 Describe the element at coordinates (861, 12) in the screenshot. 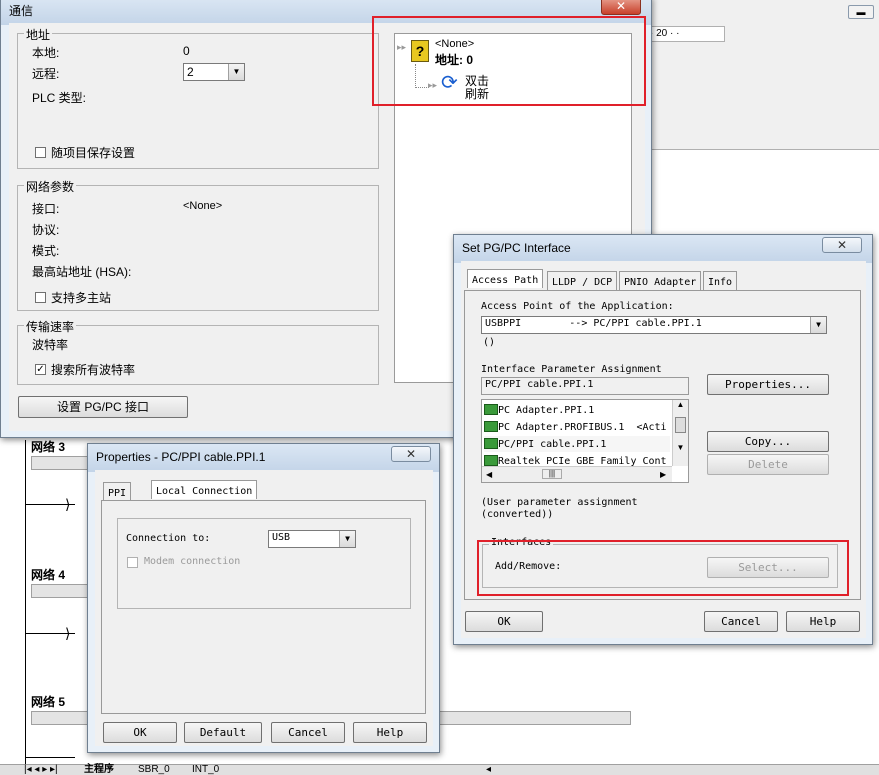

I see `minimize-icon: ▬` at that location.